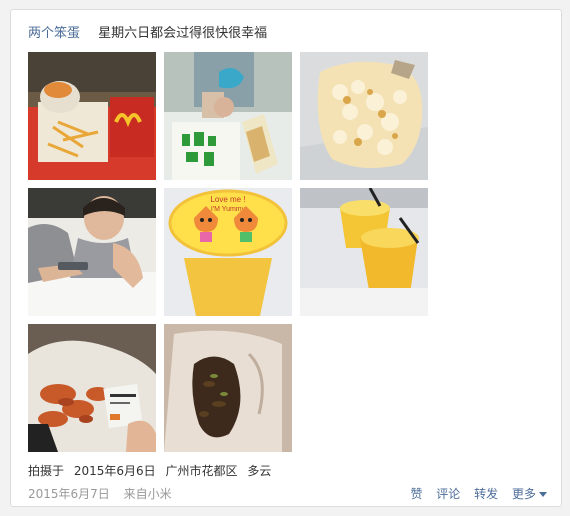 The width and height of the screenshot is (570, 516). What do you see at coordinates (228, 252) in the screenshot?
I see `photo-5: Love me ! I'M Yummy` at bounding box center [228, 252].